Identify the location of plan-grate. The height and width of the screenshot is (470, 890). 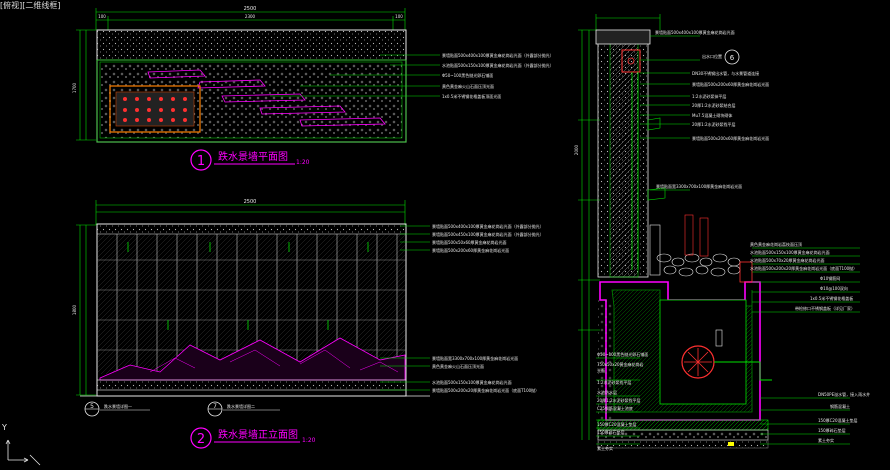
(155, 109).